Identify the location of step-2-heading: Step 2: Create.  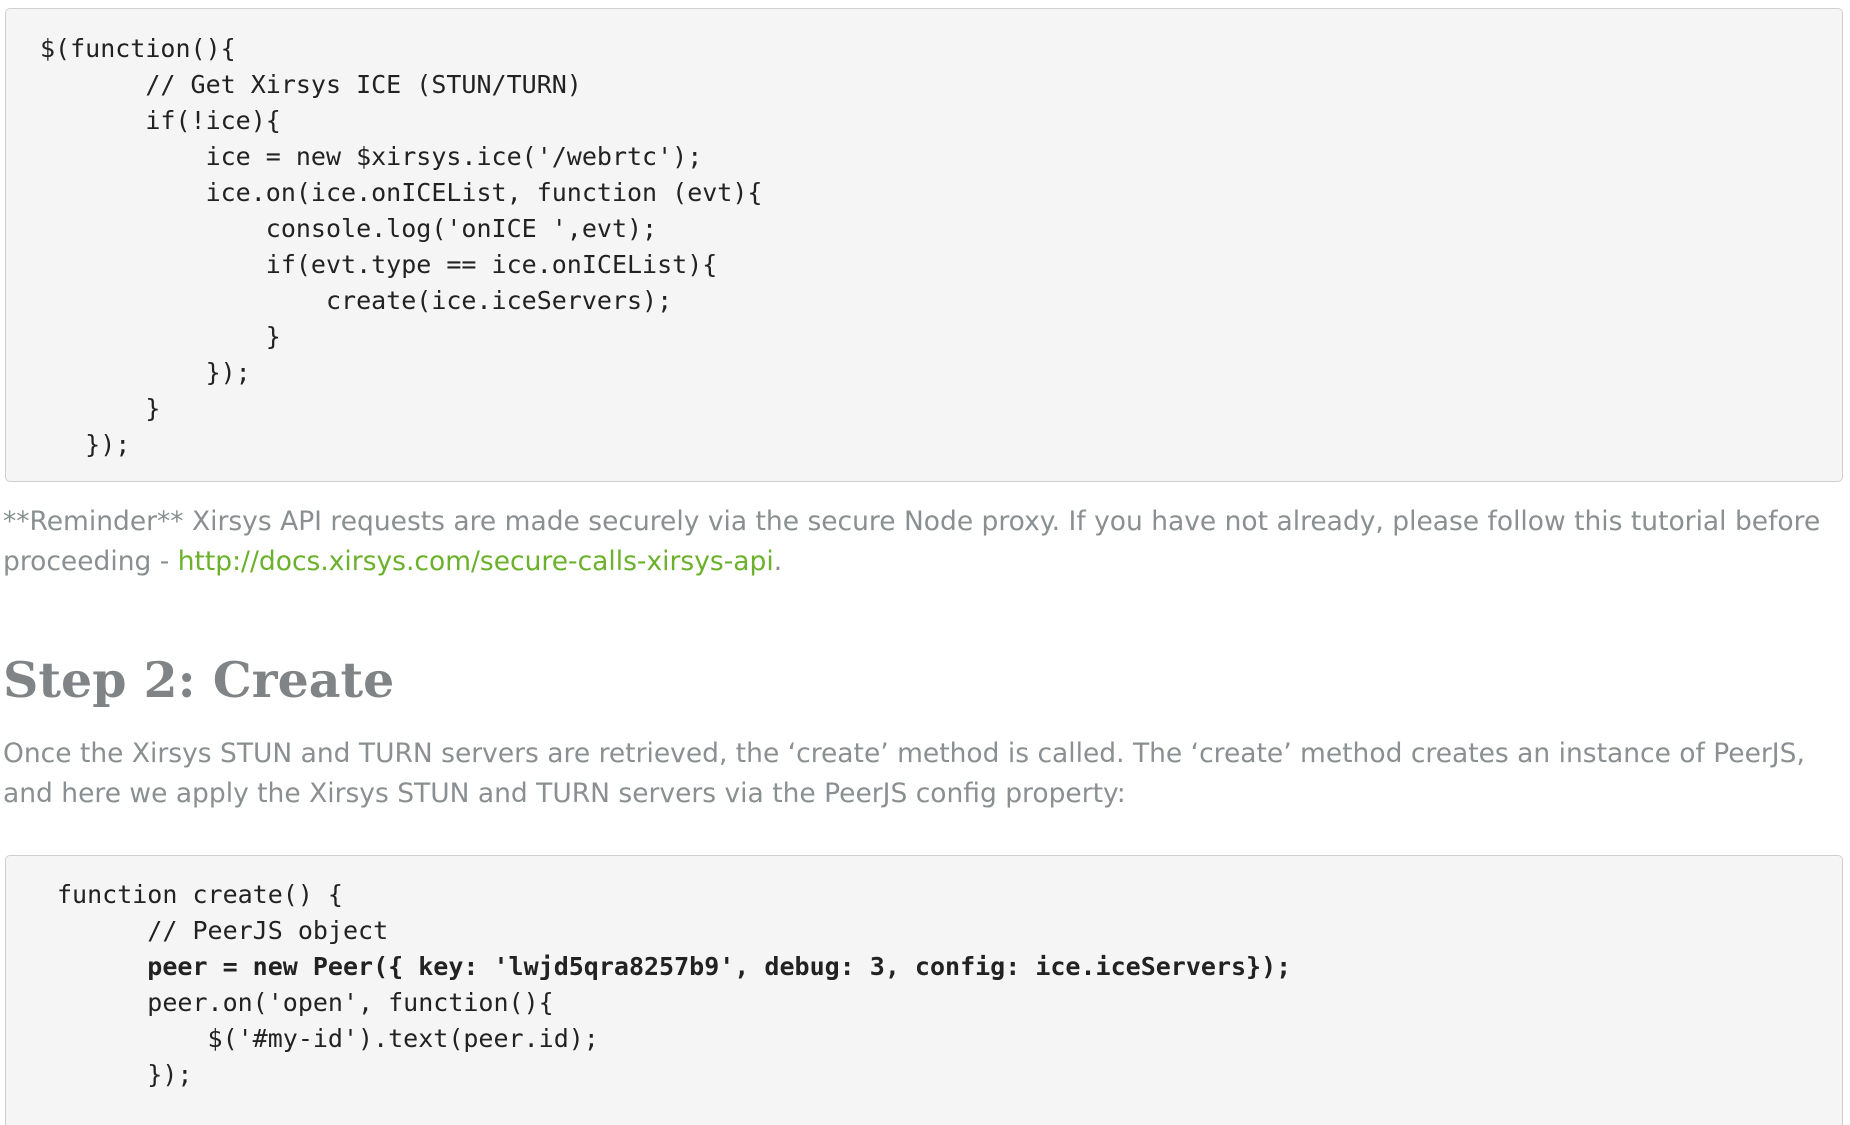
(199, 680).